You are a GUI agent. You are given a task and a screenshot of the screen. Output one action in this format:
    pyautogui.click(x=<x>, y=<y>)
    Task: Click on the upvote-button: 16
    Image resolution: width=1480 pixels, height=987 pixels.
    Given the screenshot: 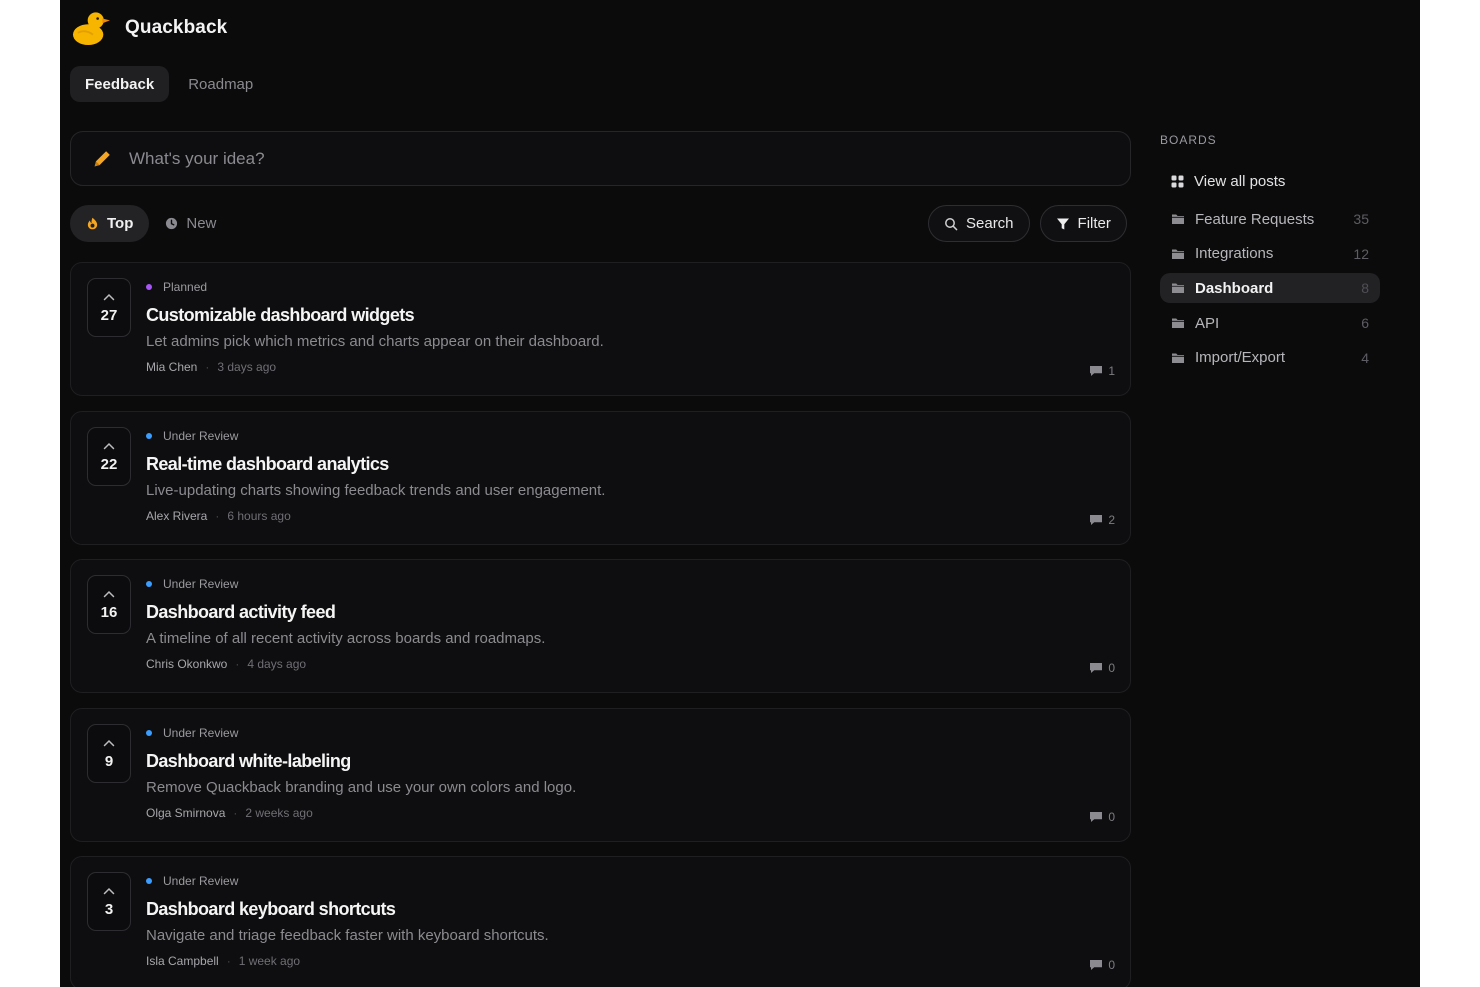 What is the action you would take?
    pyautogui.click(x=109, y=604)
    